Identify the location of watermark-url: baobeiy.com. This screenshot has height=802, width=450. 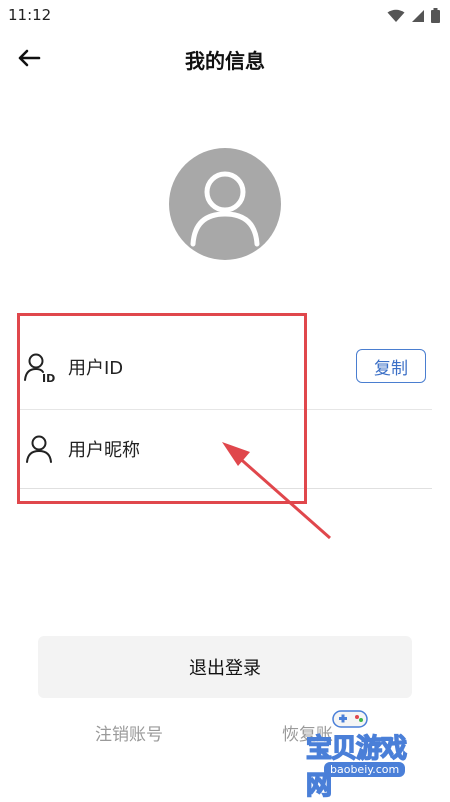
(365, 769).